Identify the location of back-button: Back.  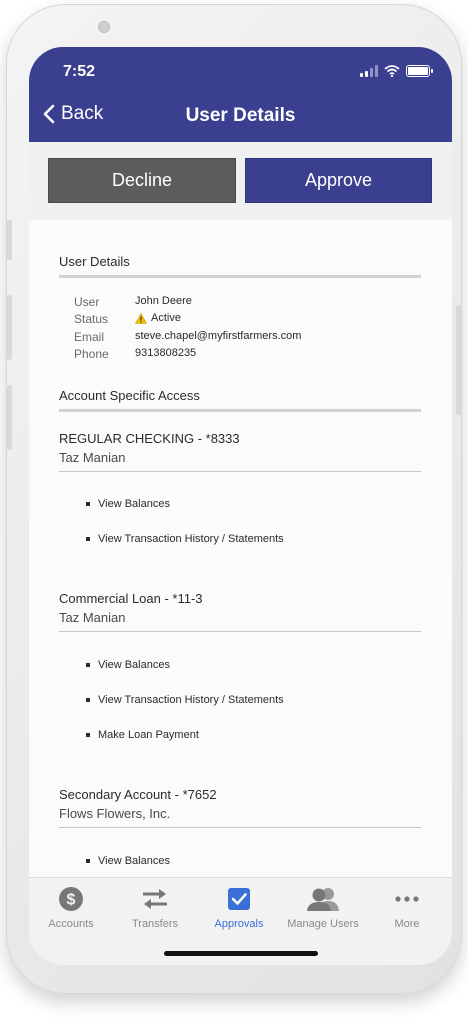
(73, 114).